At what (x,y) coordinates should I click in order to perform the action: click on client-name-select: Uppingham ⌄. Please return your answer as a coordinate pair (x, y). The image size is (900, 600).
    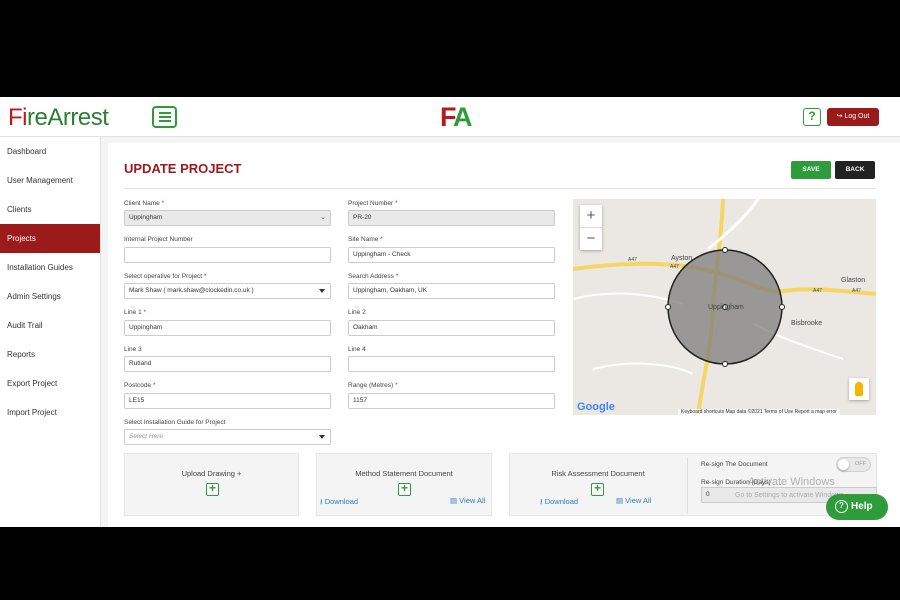
    Looking at the image, I should click on (227, 218).